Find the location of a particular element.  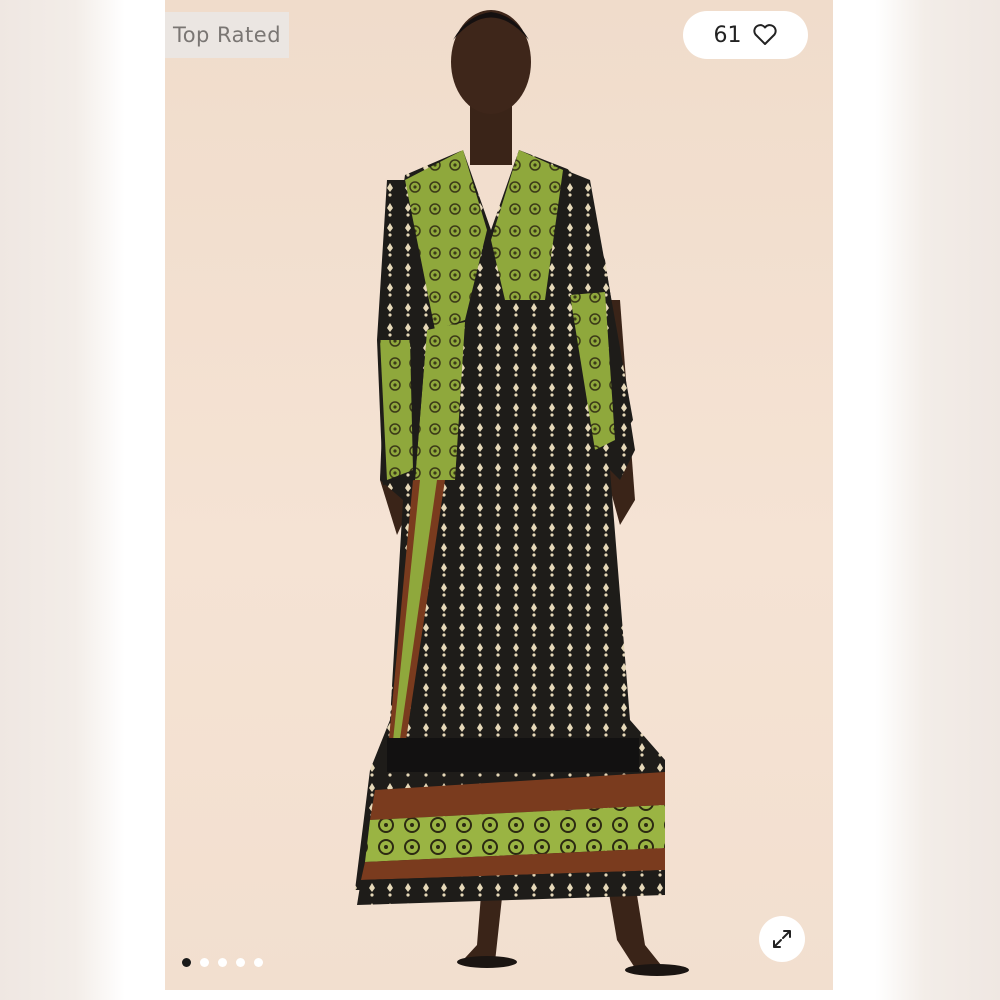

heart-icon is located at coordinates (764, 34).